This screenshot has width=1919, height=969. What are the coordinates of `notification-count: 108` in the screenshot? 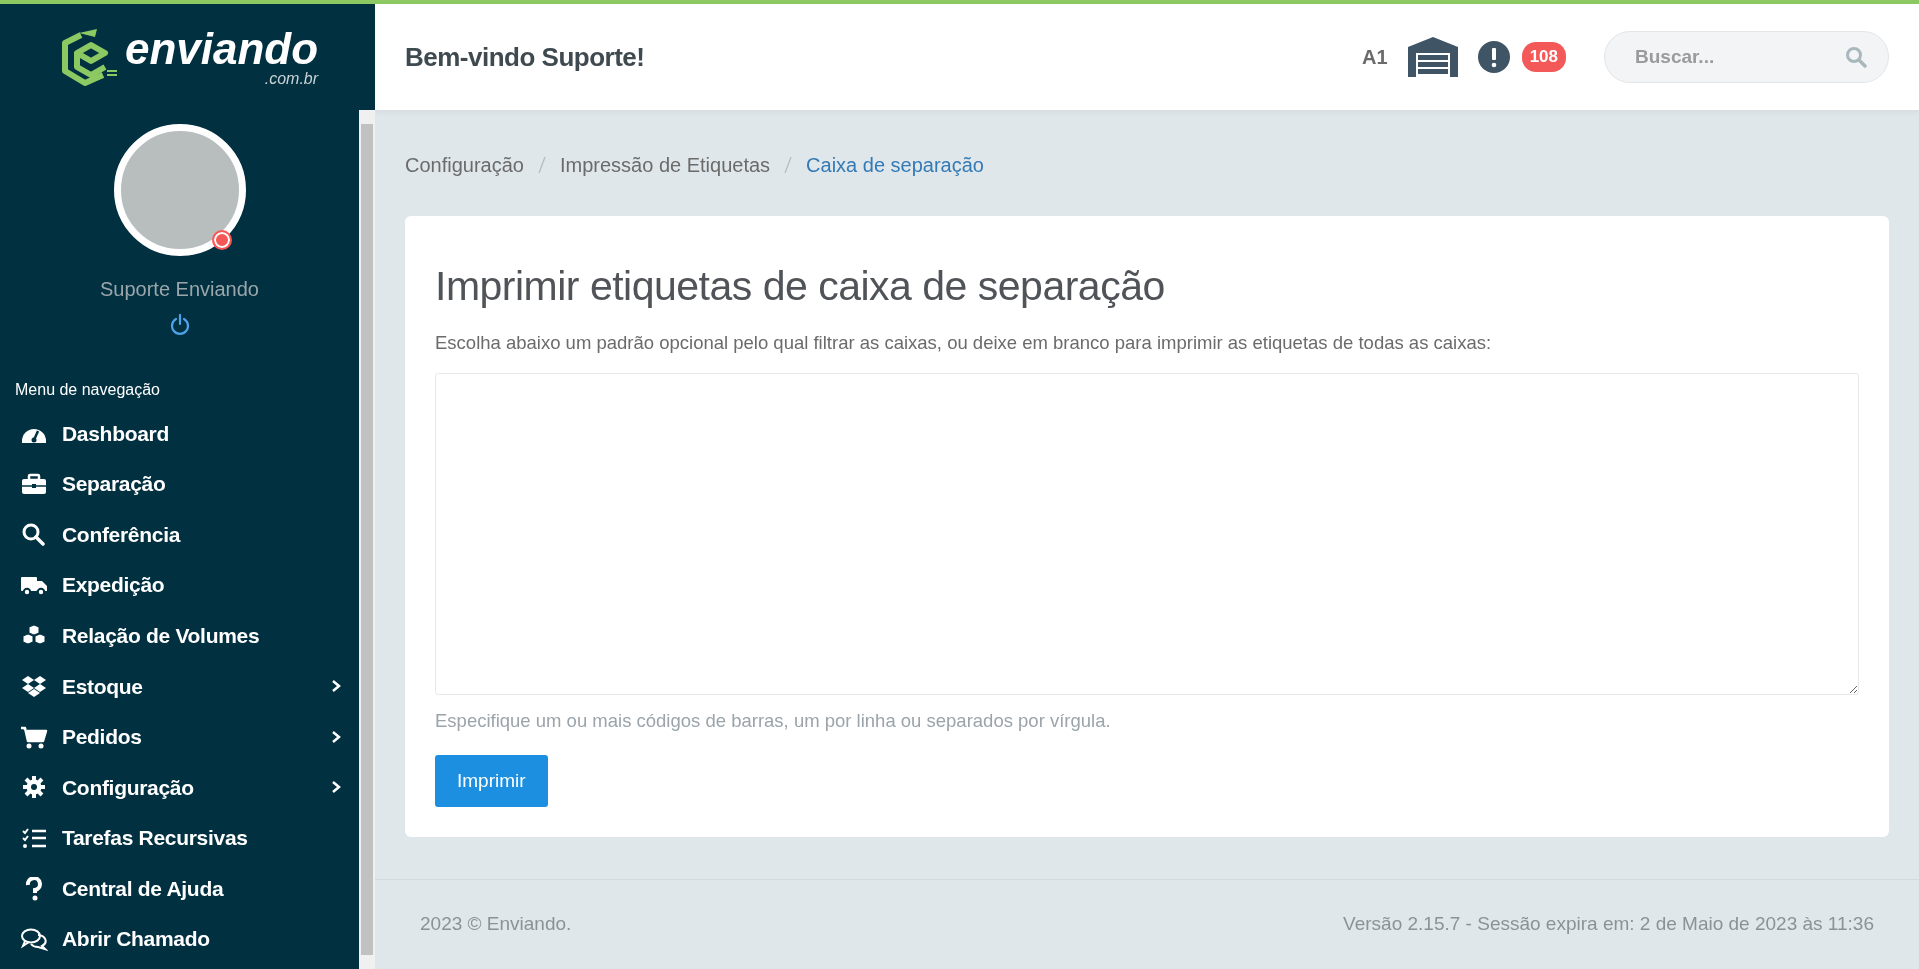 It's located at (1543, 57).